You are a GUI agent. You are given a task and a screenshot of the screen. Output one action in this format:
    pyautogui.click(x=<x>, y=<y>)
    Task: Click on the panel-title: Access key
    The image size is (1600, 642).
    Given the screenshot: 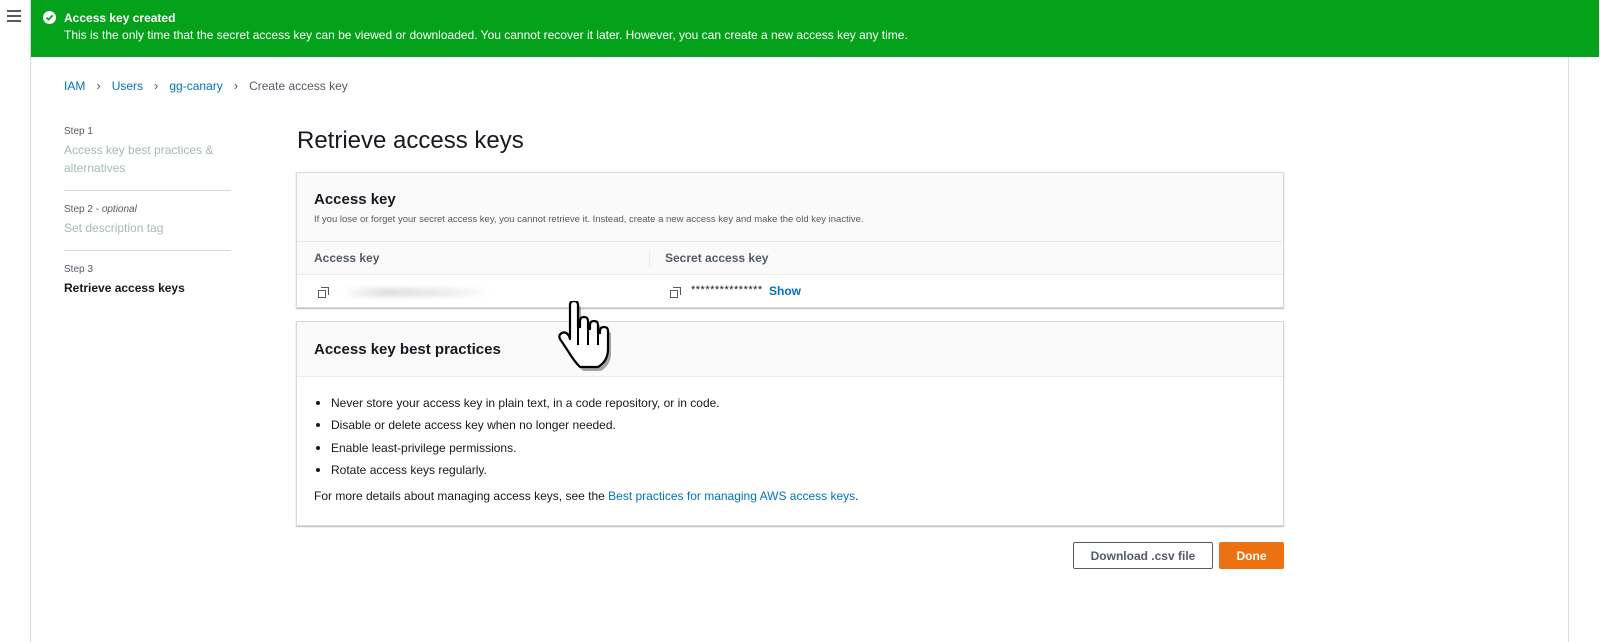 What is the action you would take?
    pyautogui.click(x=355, y=199)
    